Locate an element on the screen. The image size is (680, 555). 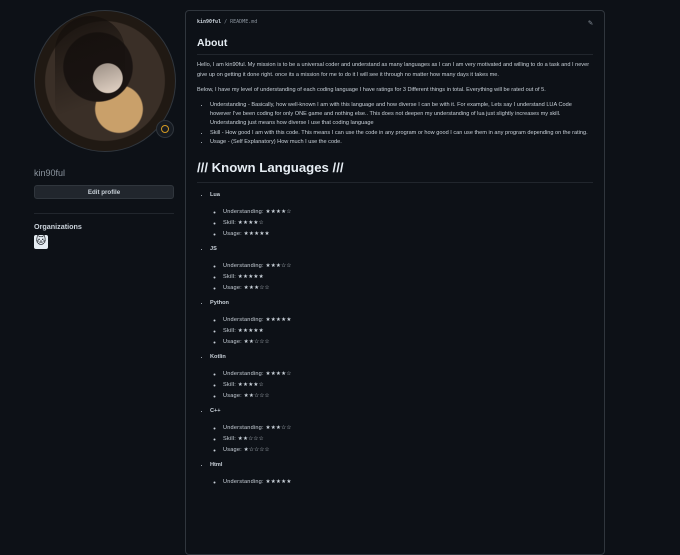
edit-pencil-icon: ✎ is located at coordinates (590, 22).